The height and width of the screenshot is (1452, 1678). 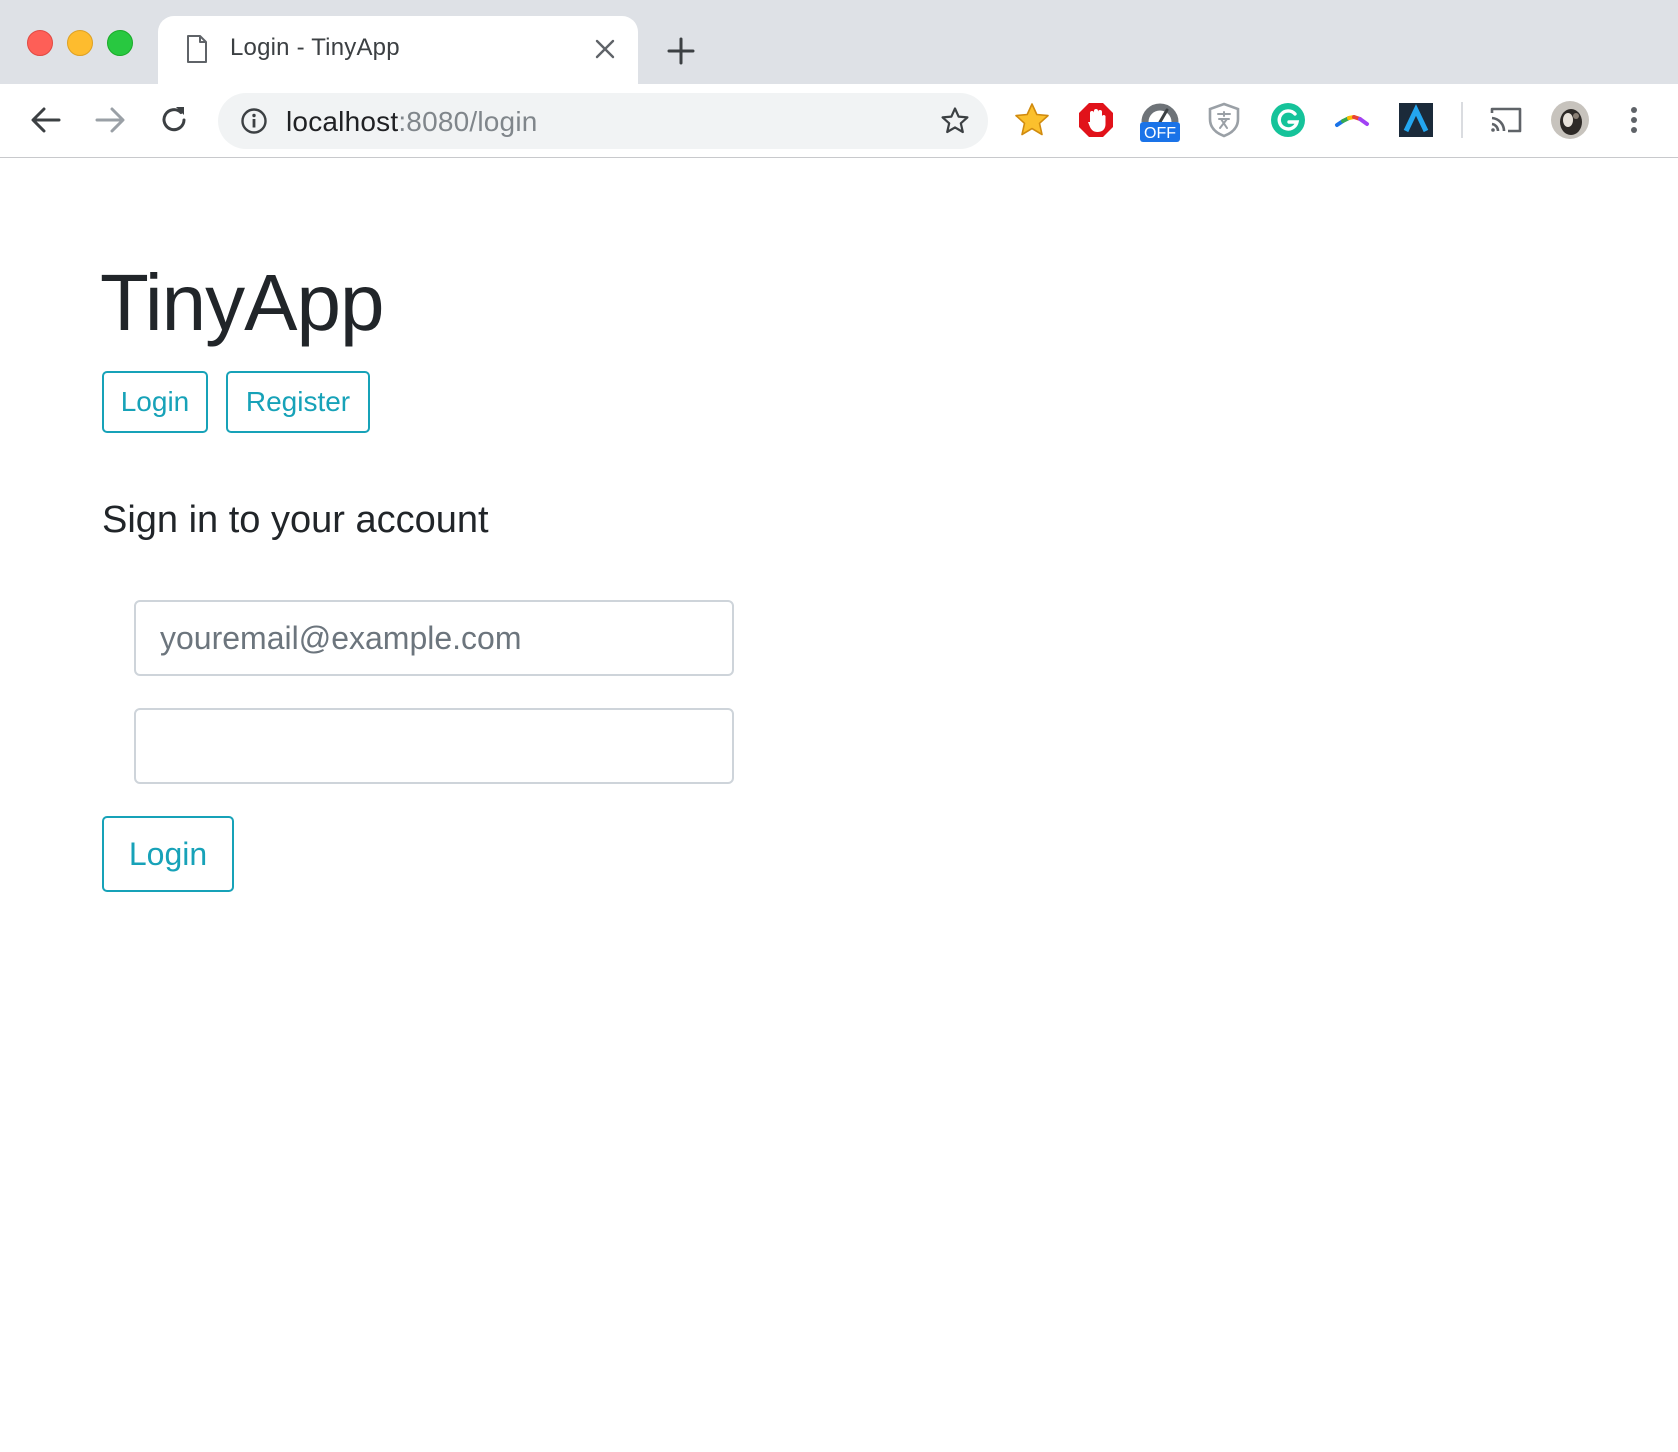 What do you see at coordinates (1160, 121) in the screenshot?
I see `speedometer-extension-icon: OFF` at bounding box center [1160, 121].